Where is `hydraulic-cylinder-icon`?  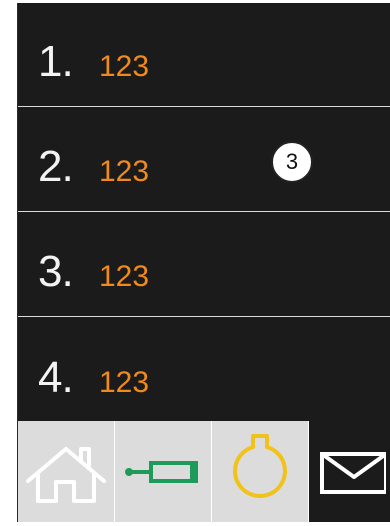 hydraulic-cylinder-icon is located at coordinates (163, 472).